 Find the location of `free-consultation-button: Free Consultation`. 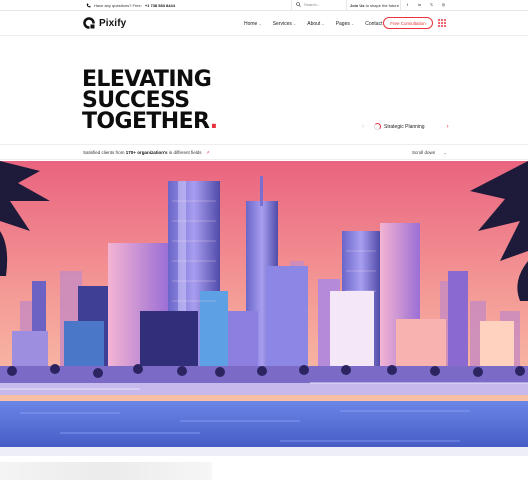

free-consultation-button: Free Consultation is located at coordinates (408, 23).